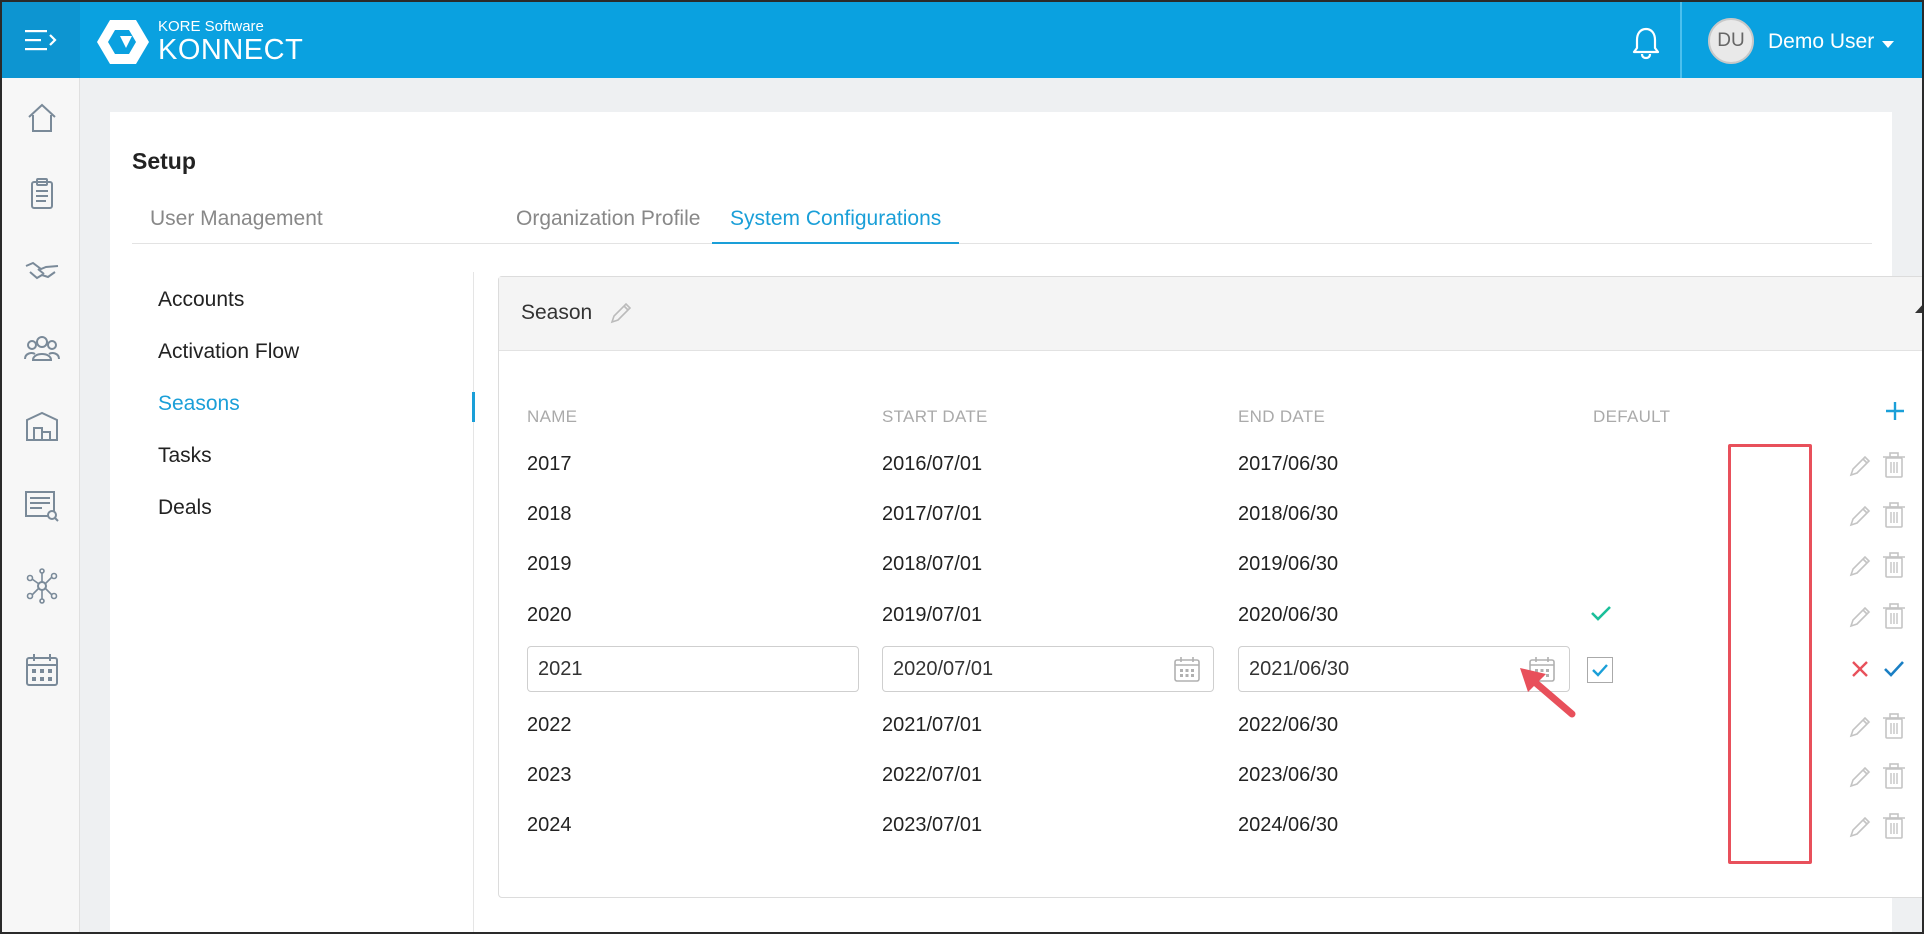  What do you see at coordinates (1894, 668) in the screenshot?
I see `save-check-icon` at bounding box center [1894, 668].